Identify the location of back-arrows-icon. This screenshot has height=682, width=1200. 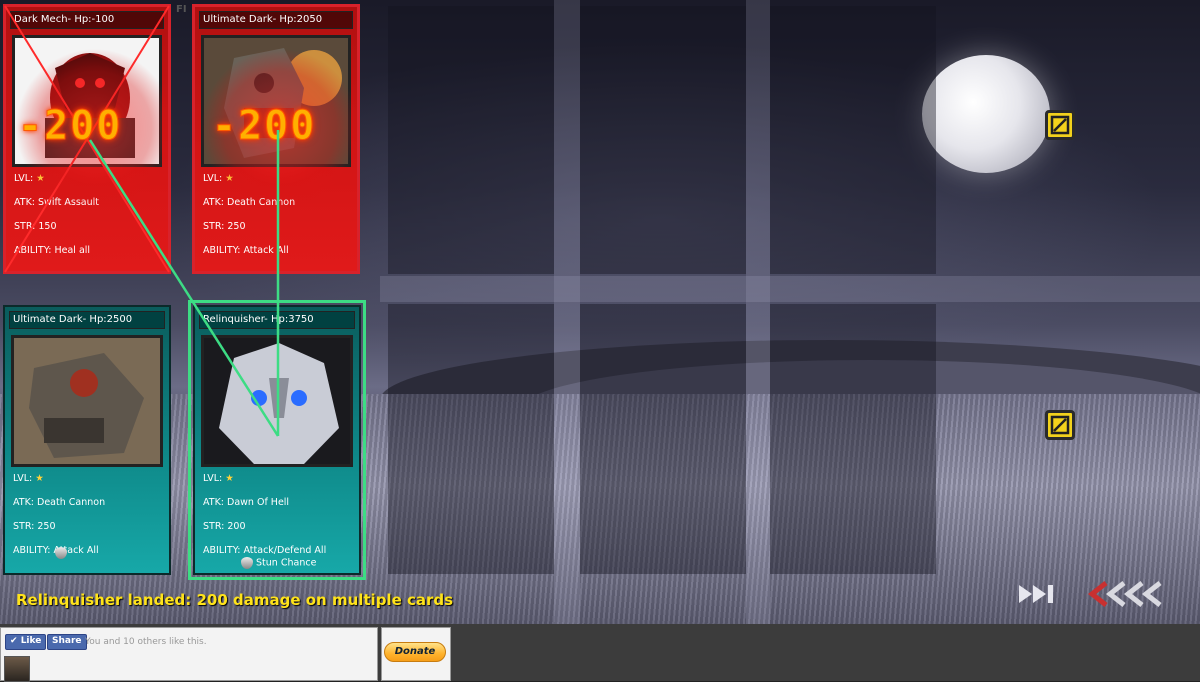
(1124, 594).